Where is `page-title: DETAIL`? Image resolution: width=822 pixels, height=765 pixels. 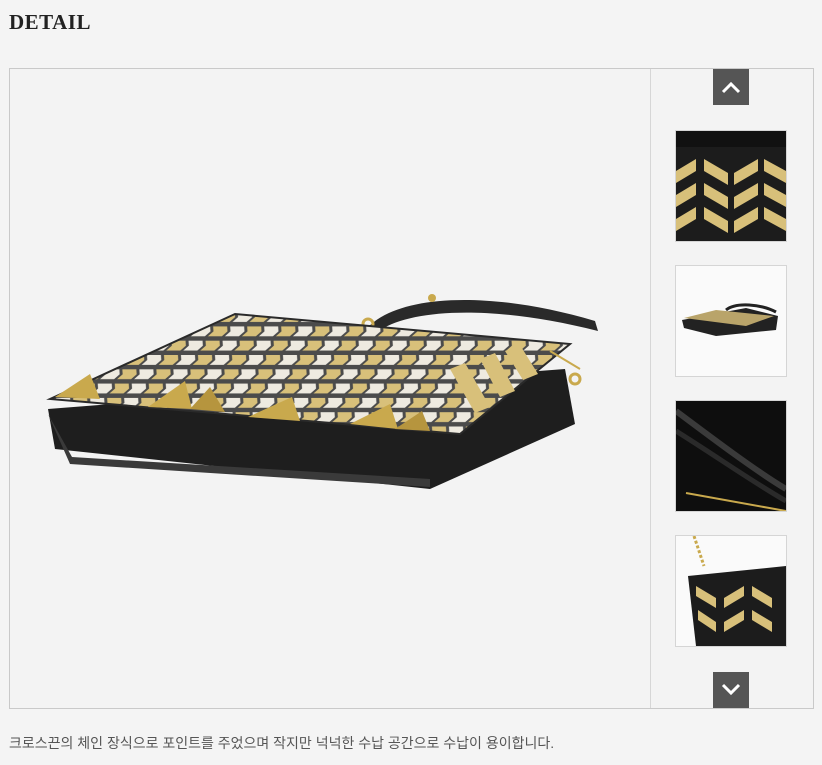
page-title: DETAIL is located at coordinates (50, 22).